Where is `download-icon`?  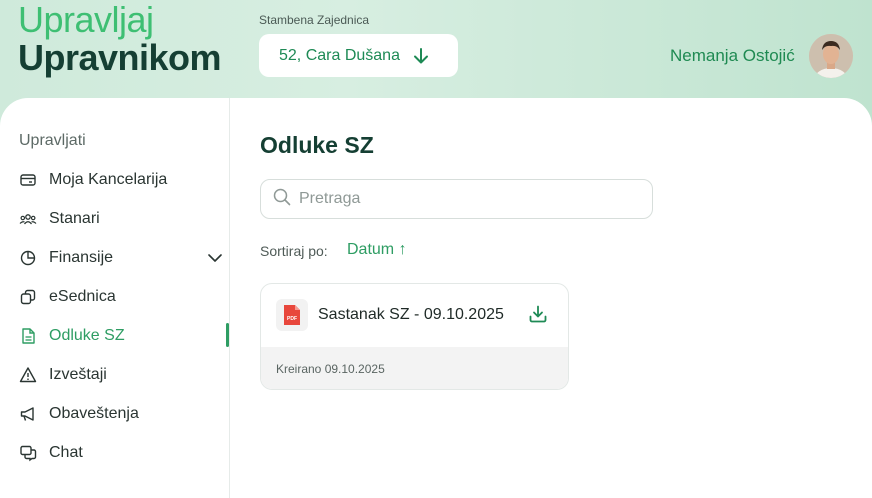
download-icon is located at coordinates (538, 316).